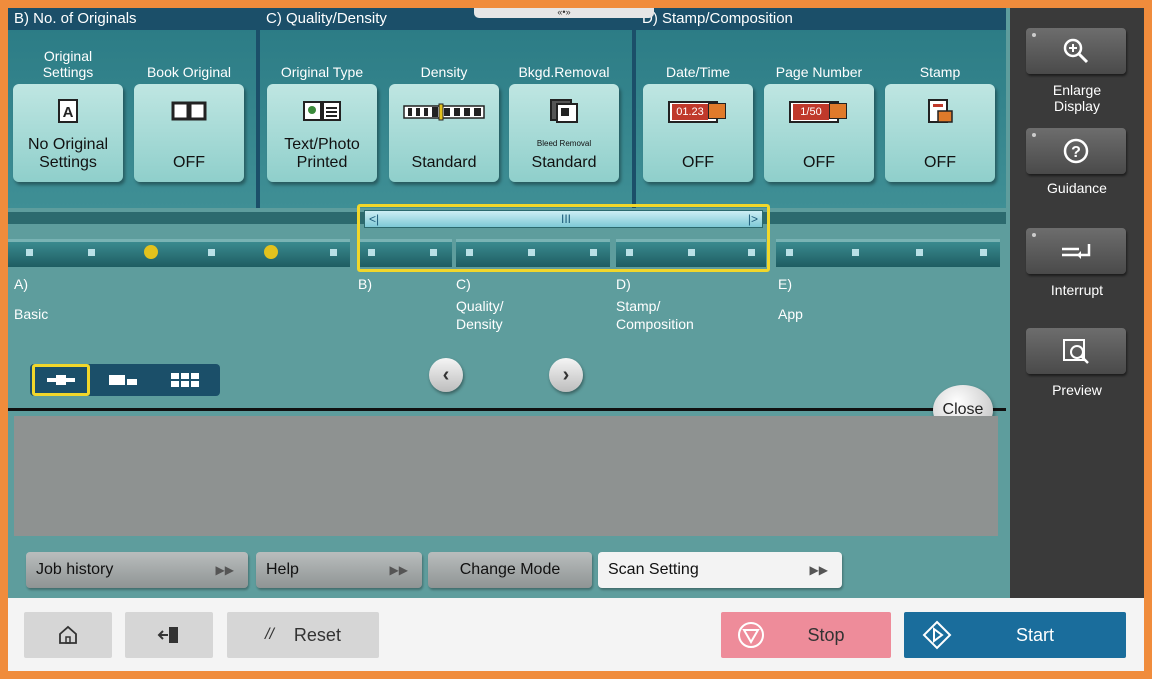  I want to click on original-settings-button: A No Original Settings, so click(68, 133).